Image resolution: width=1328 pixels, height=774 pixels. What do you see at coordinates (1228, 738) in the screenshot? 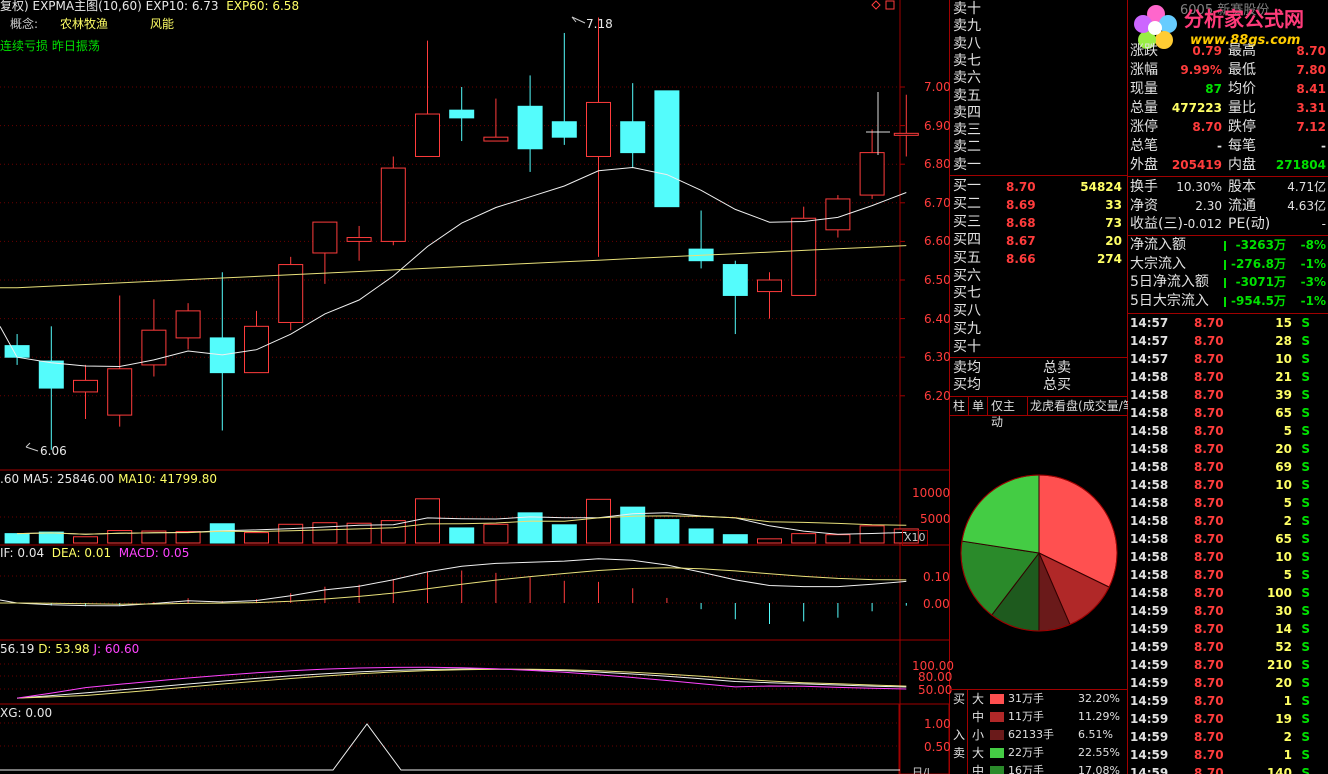
I see `tick-row: 14:59 8.70 2 S` at bounding box center [1228, 738].